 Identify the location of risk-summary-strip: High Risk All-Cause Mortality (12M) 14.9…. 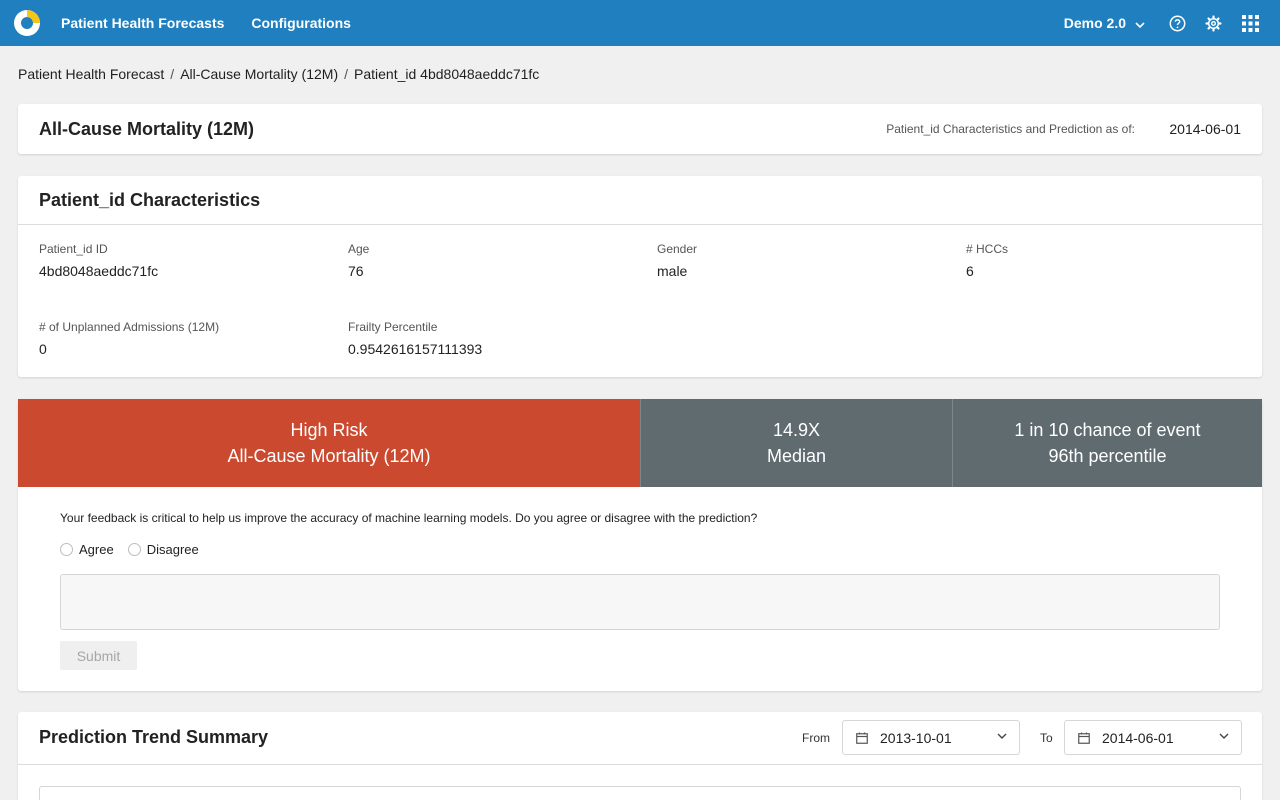
(640, 443).